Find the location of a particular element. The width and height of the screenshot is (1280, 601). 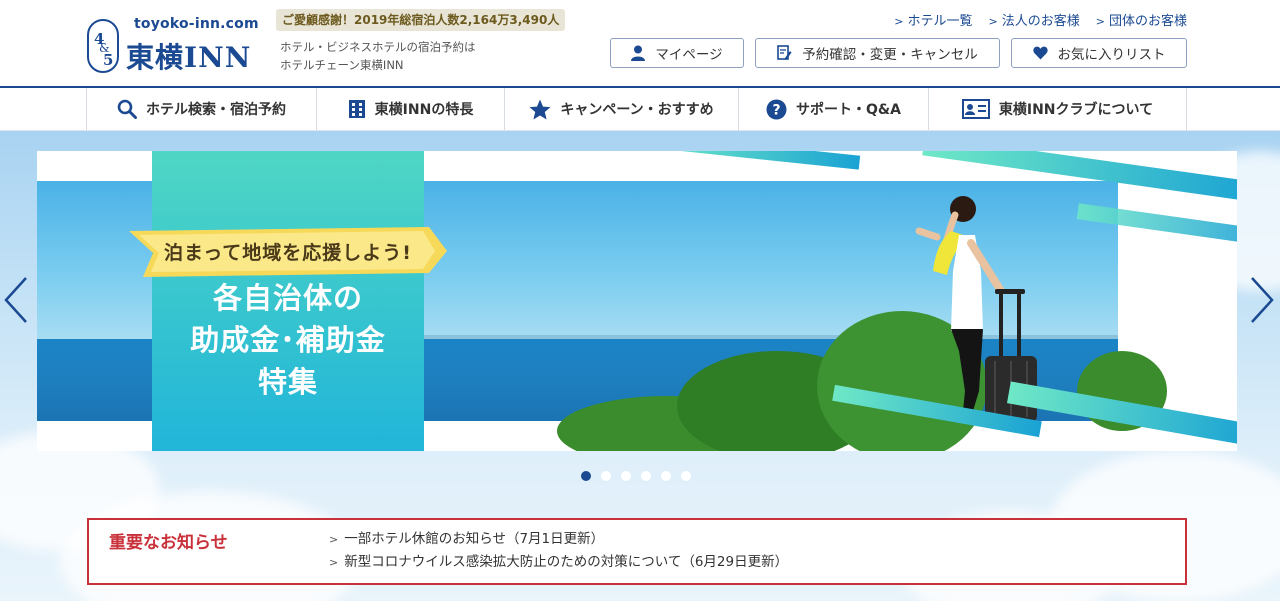

nav-club: 東横INNクラブについて is located at coordinates (1057, 109).